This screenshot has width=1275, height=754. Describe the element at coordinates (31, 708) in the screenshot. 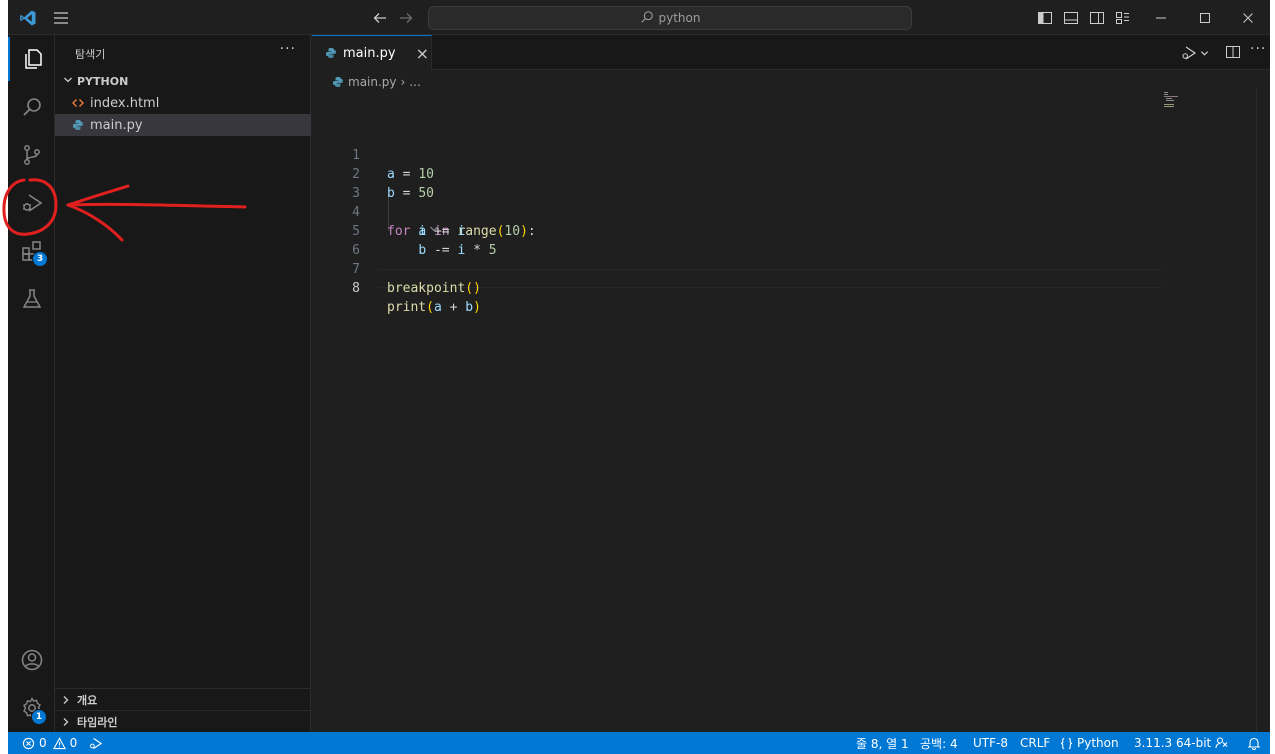

I see `manage-gear-icon: 1` at that location.